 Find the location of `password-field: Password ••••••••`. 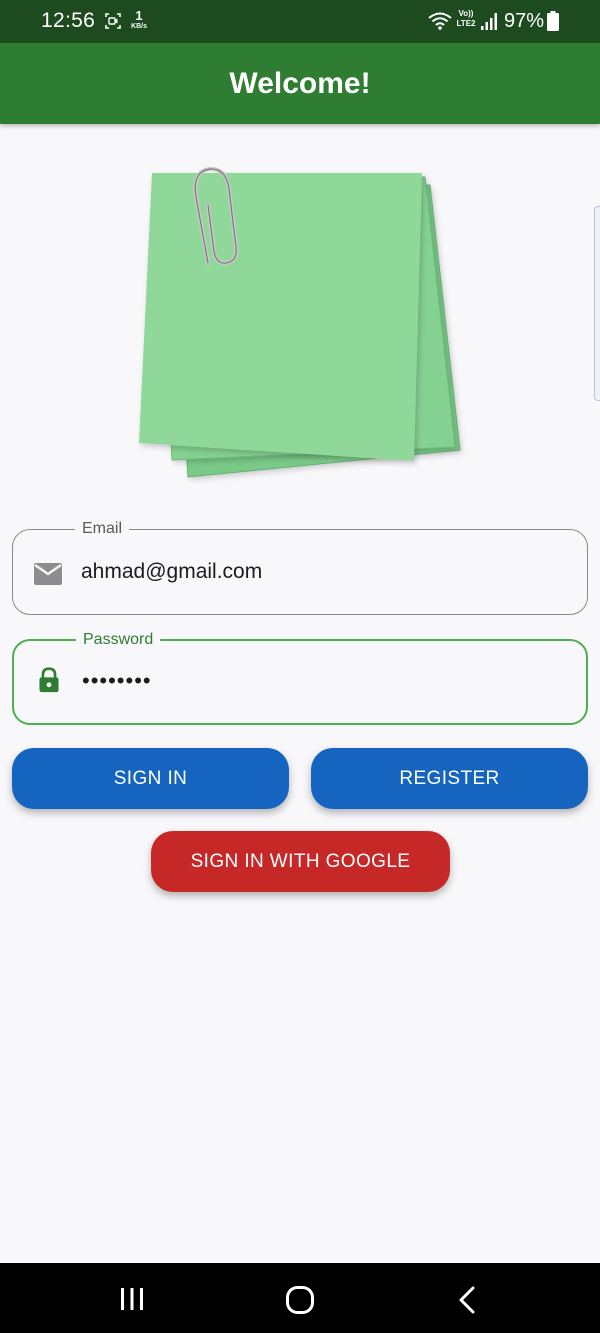

password-field: Password •••••••• is located at coordinates (300, 677).